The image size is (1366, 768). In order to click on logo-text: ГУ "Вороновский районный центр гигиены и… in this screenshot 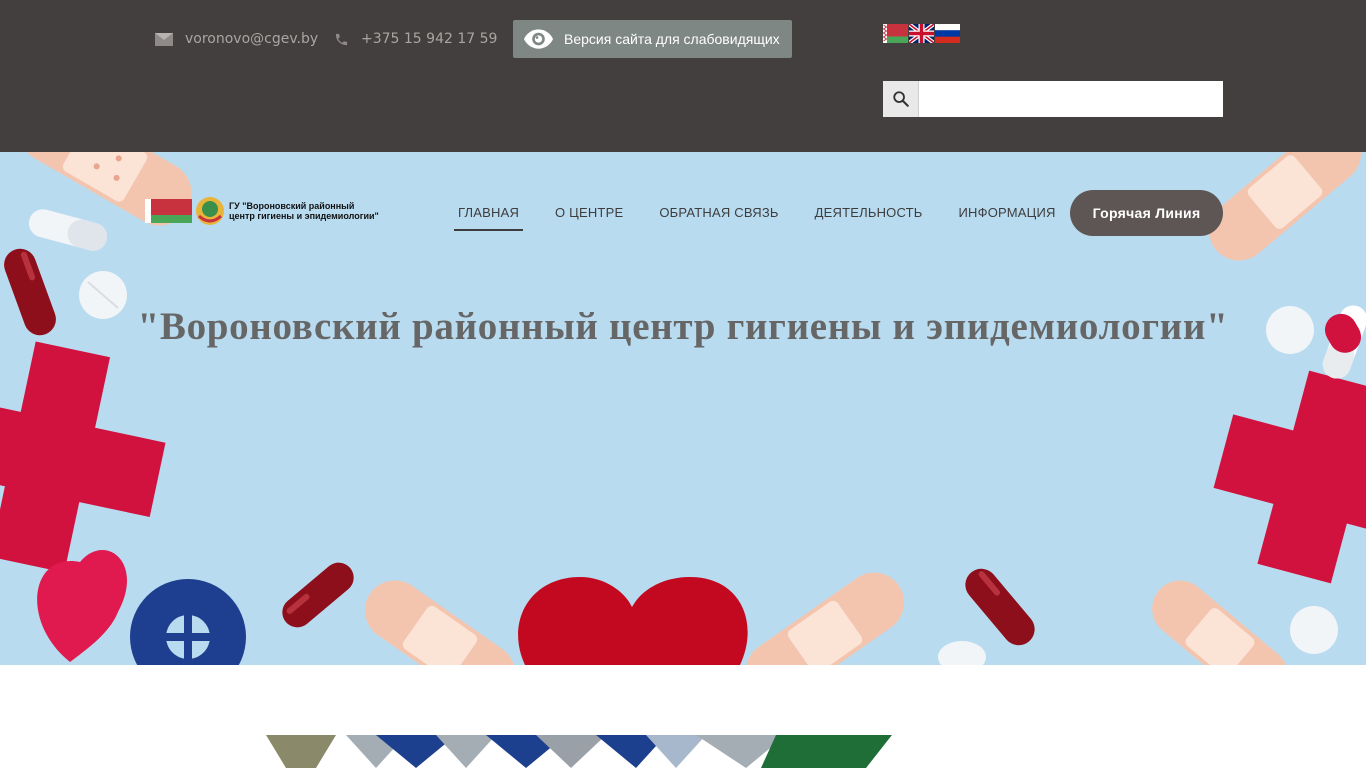, I will do `click(304, 211)`.